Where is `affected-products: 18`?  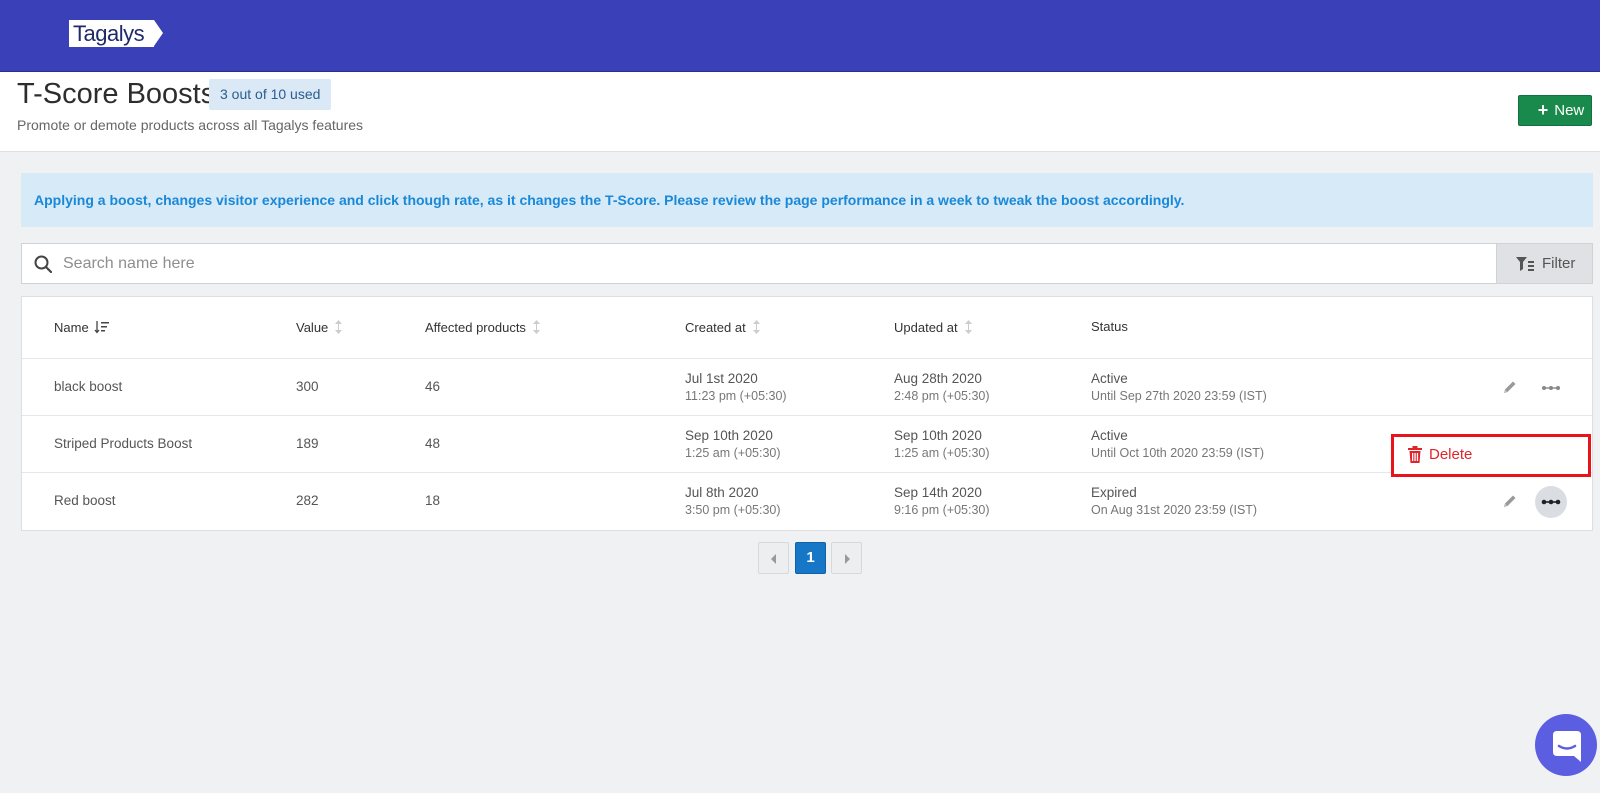 affected-products: 18 is located at coordinates (433, 500).